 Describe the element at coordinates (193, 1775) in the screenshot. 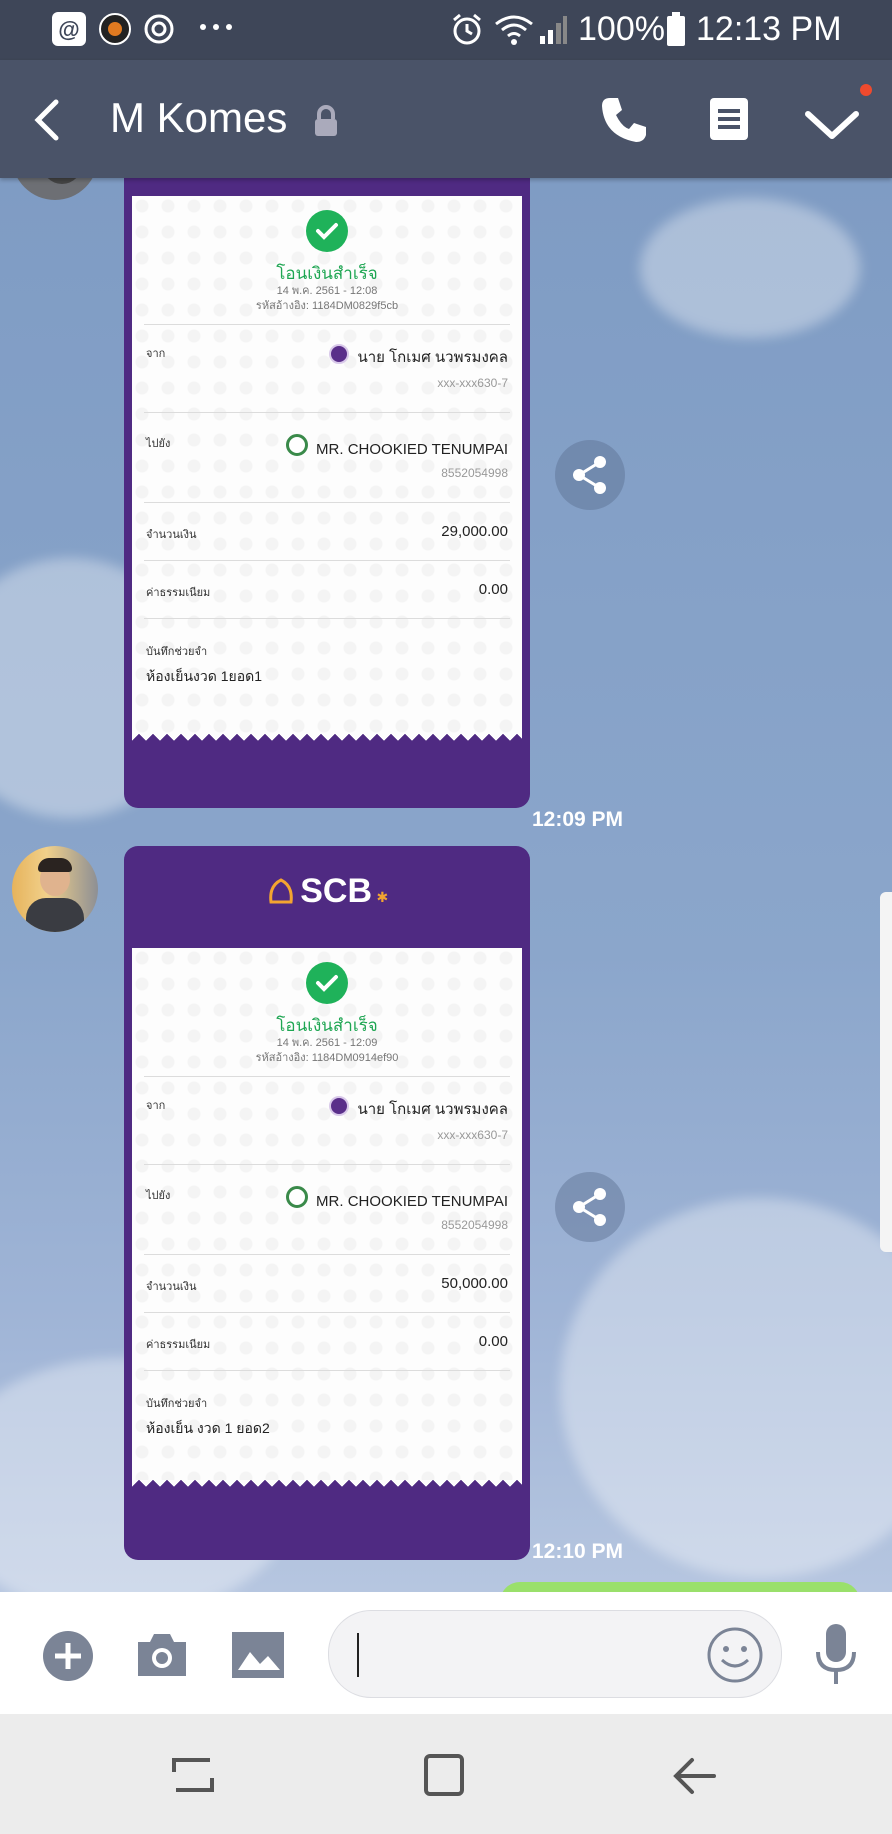

I see `recent-apps-icon` at that location.